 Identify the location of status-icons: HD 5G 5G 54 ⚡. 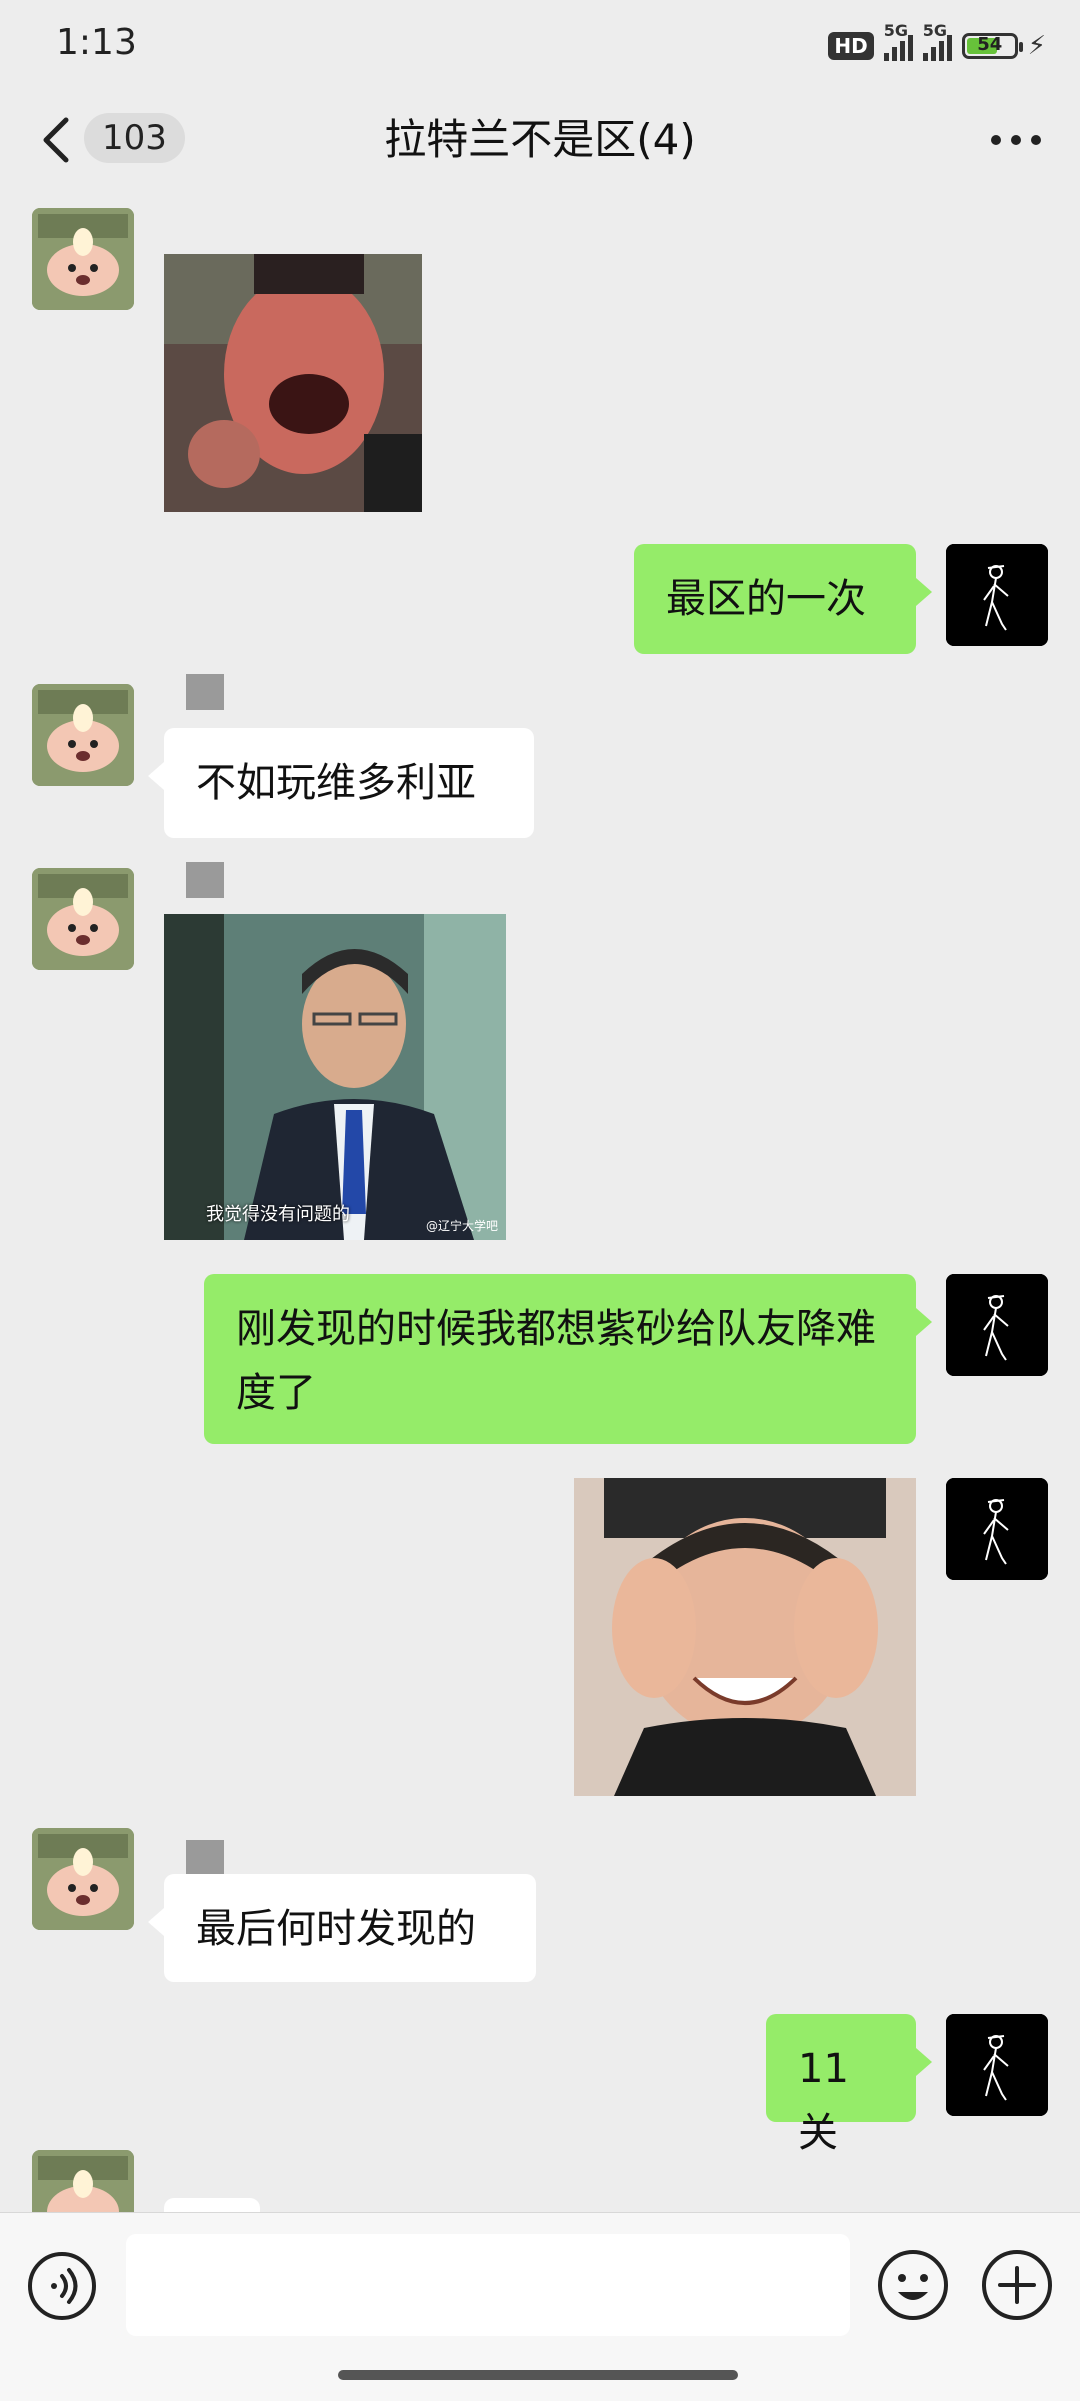
(937, 43).